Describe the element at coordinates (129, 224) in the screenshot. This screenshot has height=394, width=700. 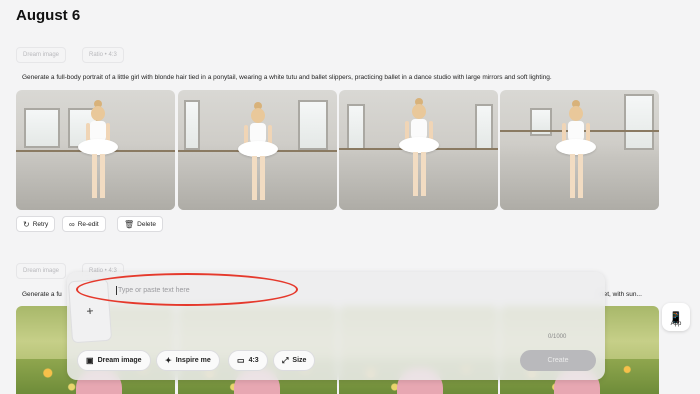
I see `trash-icon: 🗑` at that location.